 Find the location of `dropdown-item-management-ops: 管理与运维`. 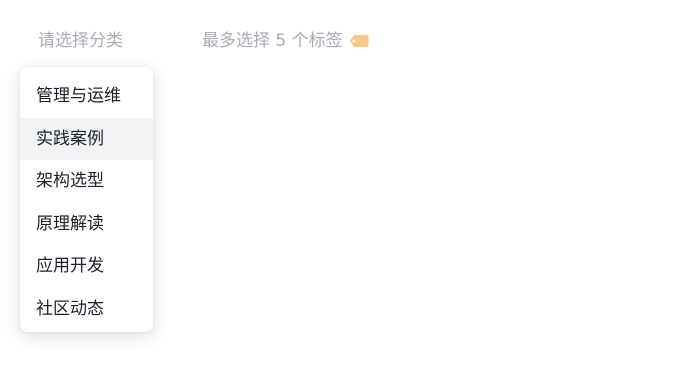

dropdown-item-management-ops: 管理与运维 is located at coordinates (86, 96).